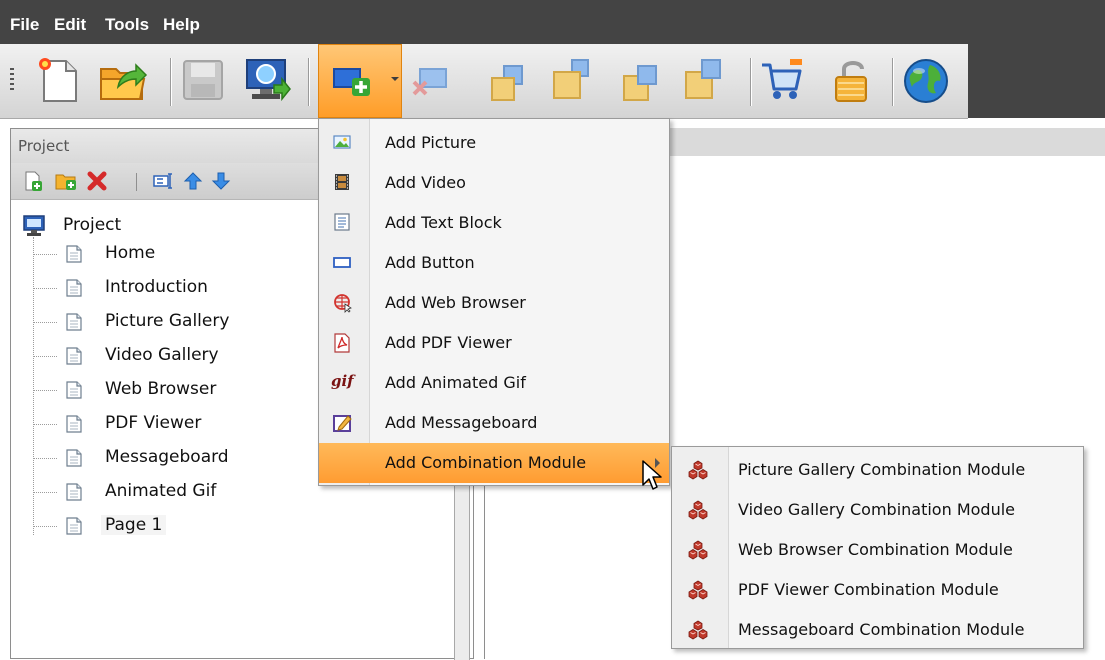  I want to click on new-page-icon, so click(58, 80).